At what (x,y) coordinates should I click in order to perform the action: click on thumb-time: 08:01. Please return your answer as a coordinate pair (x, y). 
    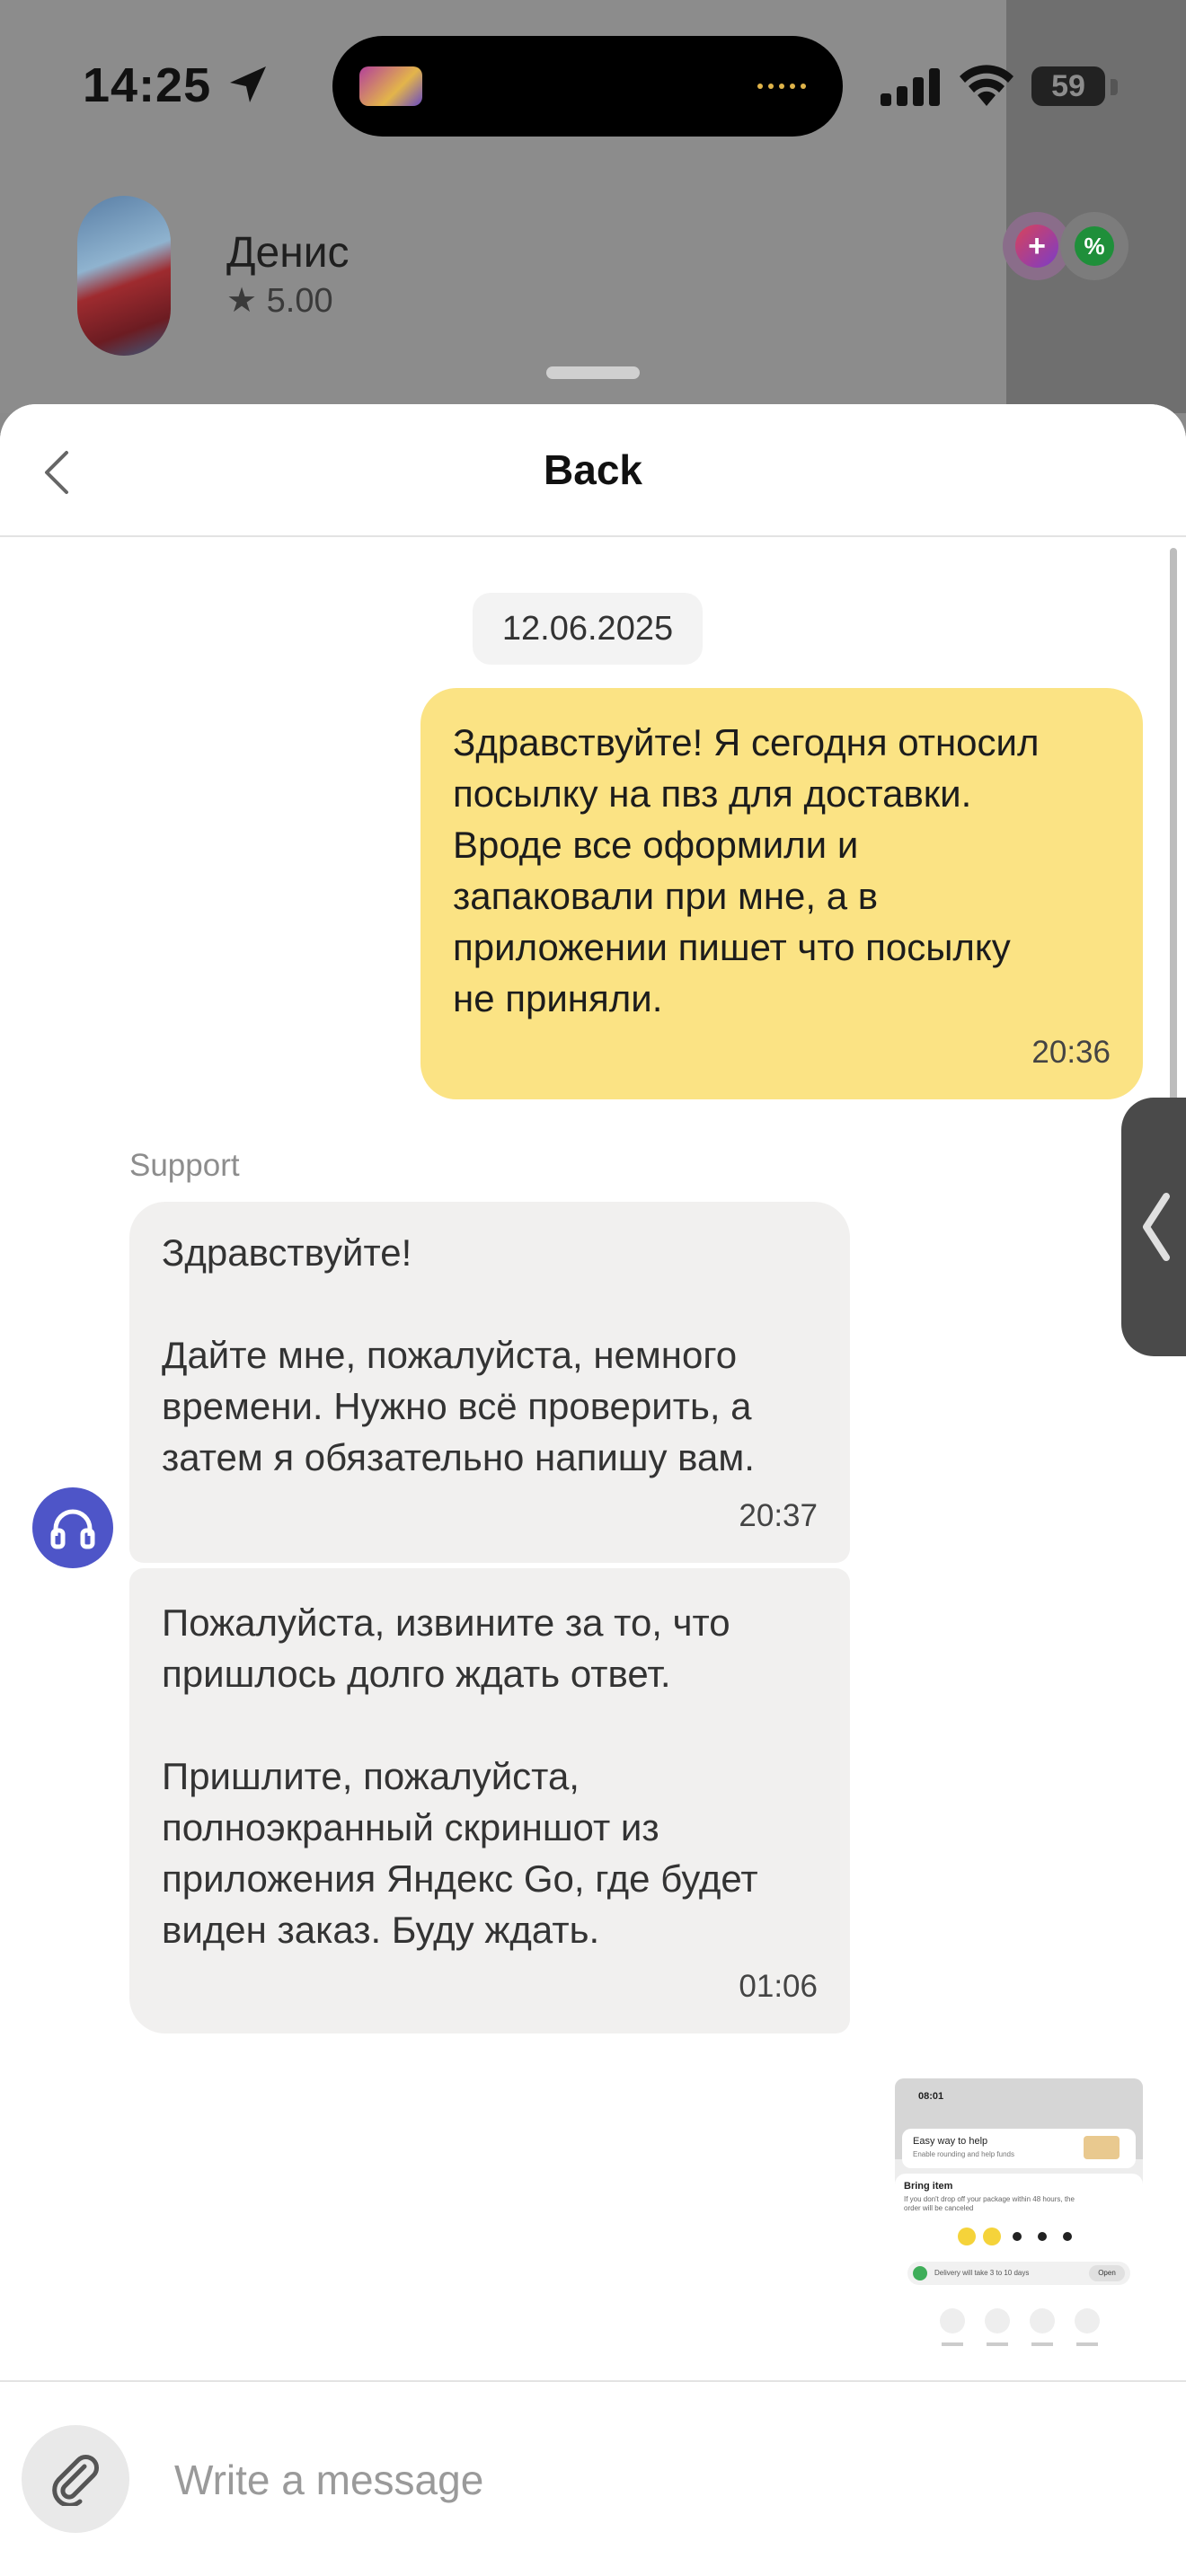
    Looking at the image, I should click on (931, 2096).